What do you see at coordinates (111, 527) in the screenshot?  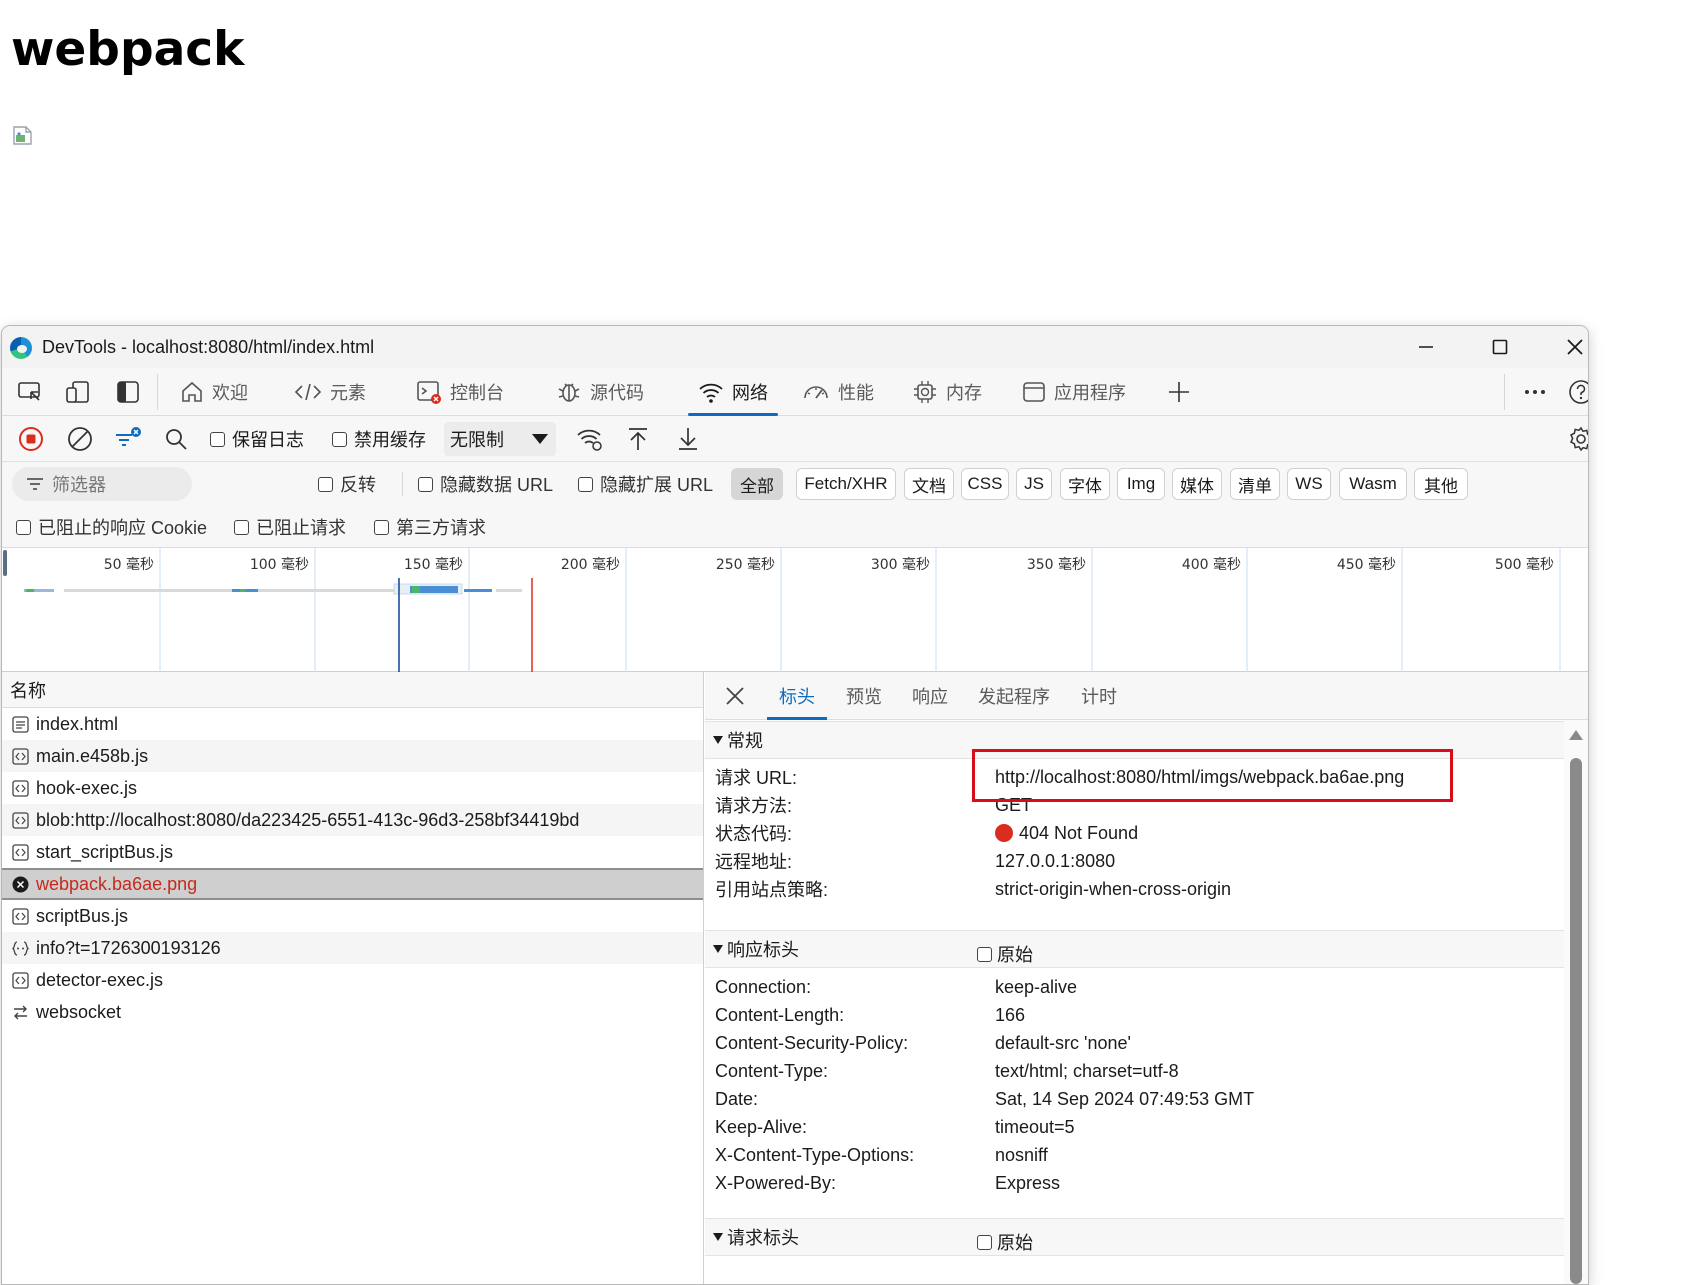 I see `blocked-cookies-checkbox: 已阻止的响应 Cookie` at bounding box center [111, 527].